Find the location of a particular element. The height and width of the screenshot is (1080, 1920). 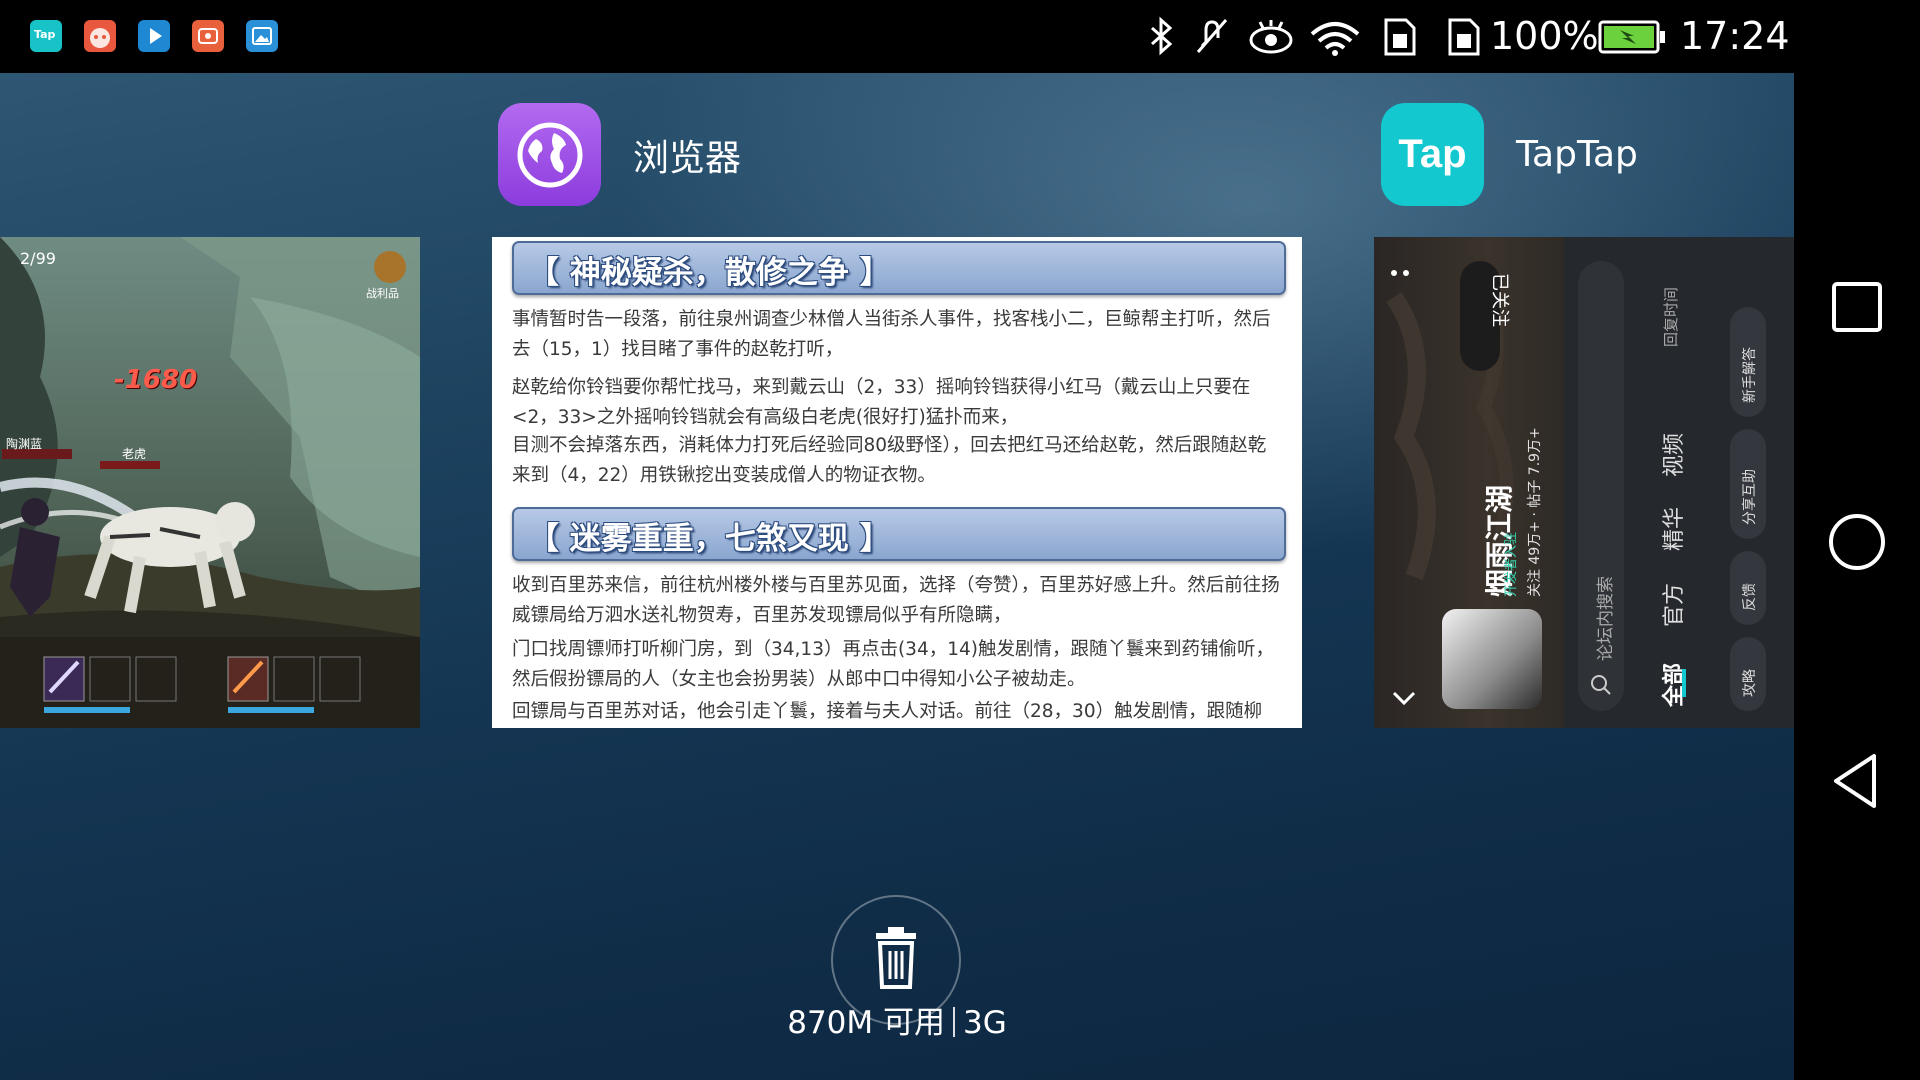

enemy-name-label: 老虎 is located at coordinates (134, 454).